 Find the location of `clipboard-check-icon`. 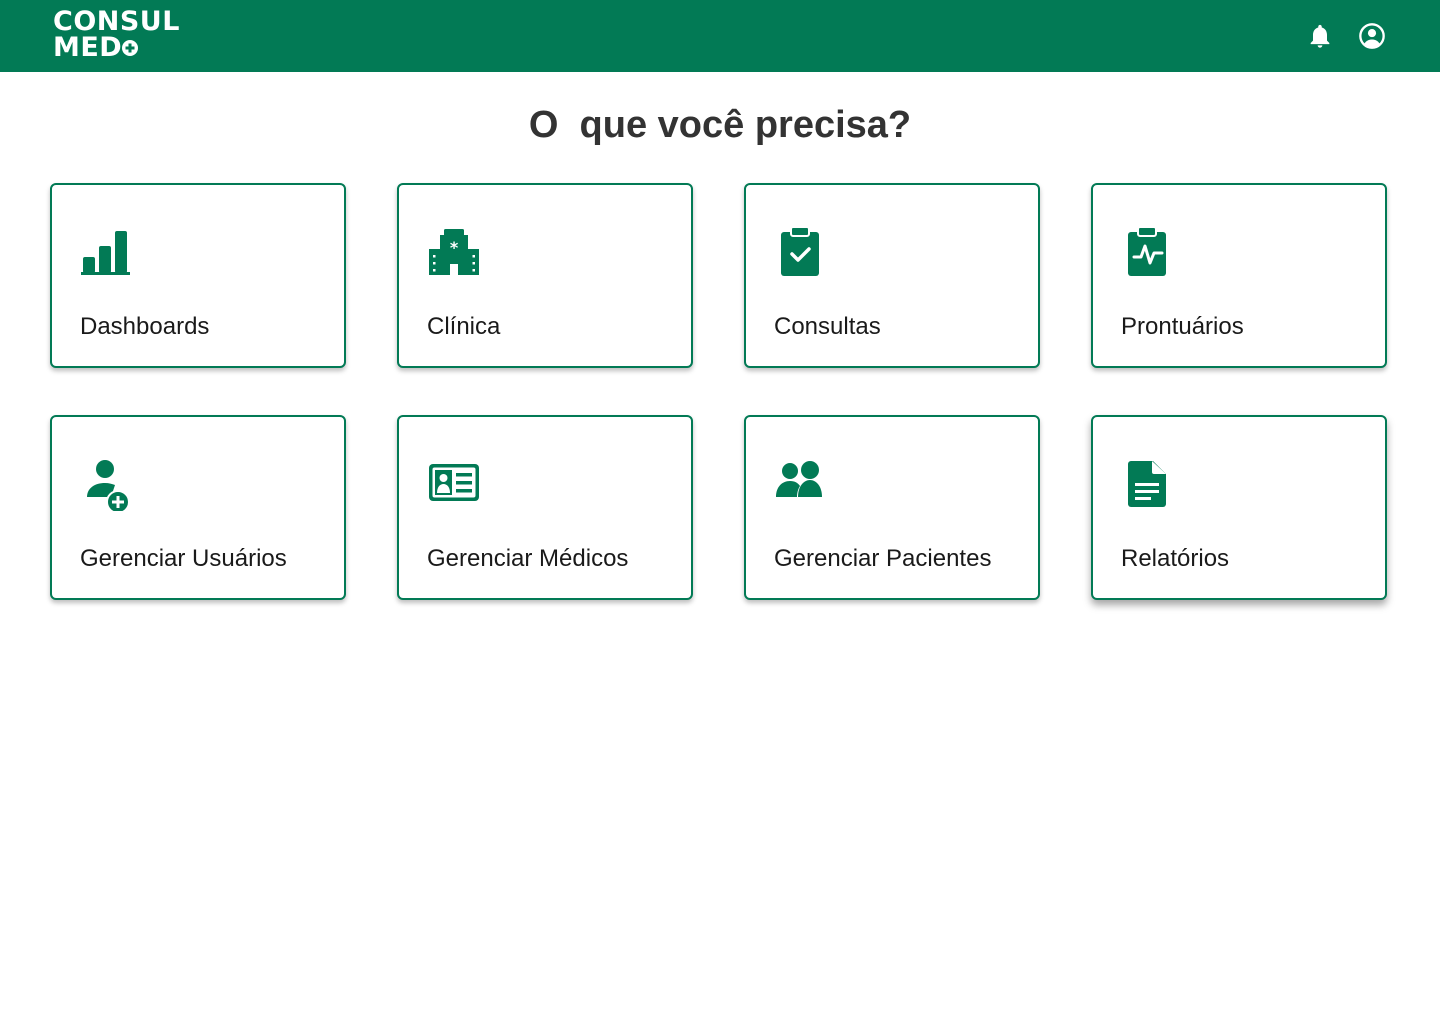

clipboard-check-icon is located at coordinates (800, 251).